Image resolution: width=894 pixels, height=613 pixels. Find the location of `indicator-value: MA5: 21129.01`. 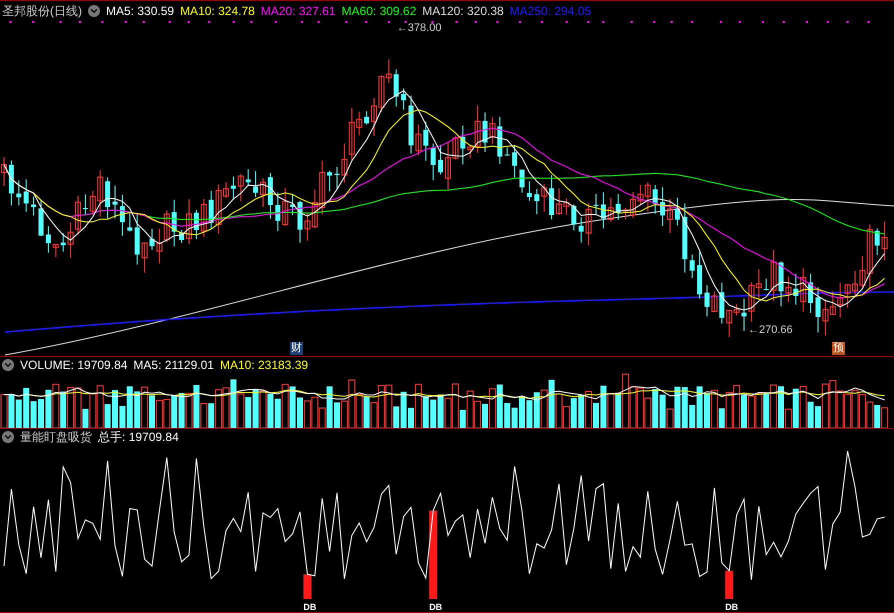

indicator-value: MA5: 21129.01 is located at coordinates (173, 365).